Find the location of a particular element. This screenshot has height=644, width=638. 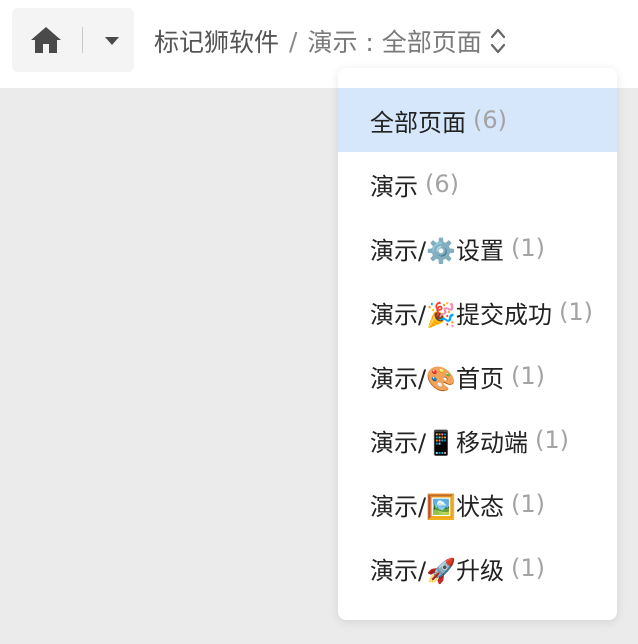

dropdown-item-upgrade: 演示/🚀升级 (1) is located at coordinates (477, 568).